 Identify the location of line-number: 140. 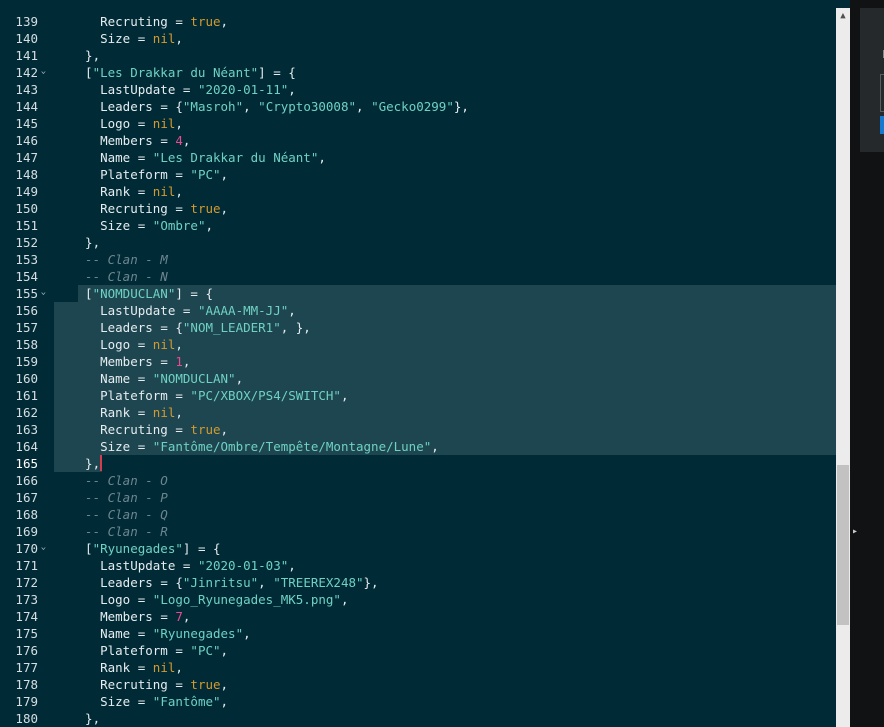
(26, 38).